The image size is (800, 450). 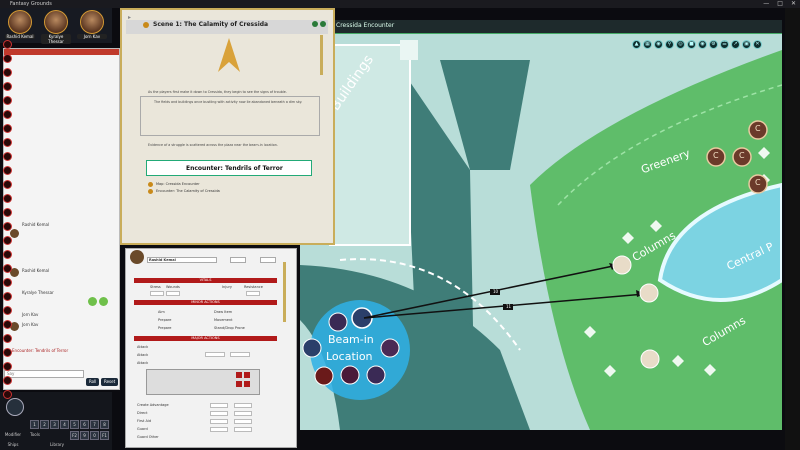 I want to click on stat-row-label: Create Advantage, so click(x=153, y=405).